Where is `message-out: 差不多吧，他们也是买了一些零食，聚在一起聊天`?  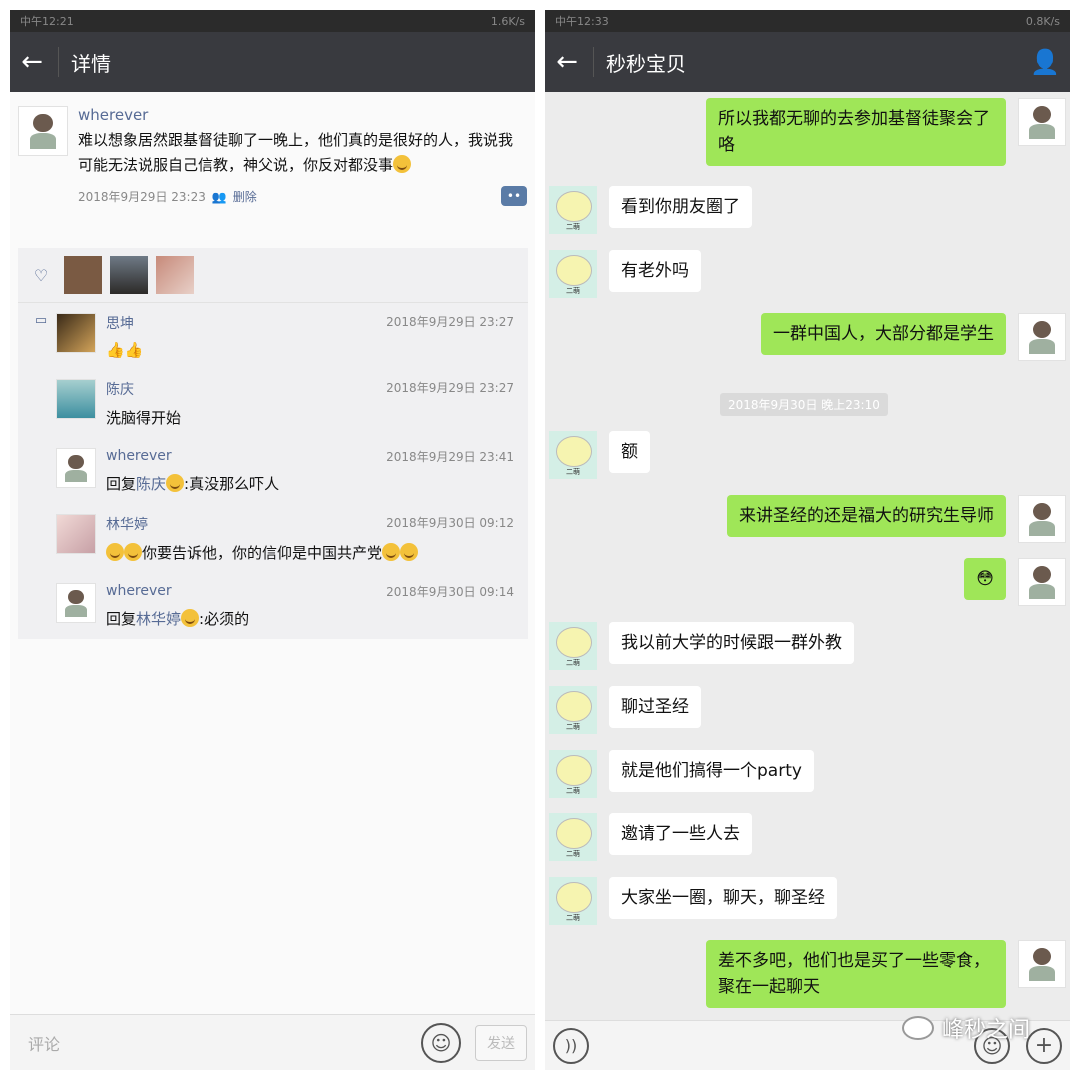 message-out: 差不多吧，他们也是买了一些零食，聚在一起聊天 is located at coordinates (886, 974).